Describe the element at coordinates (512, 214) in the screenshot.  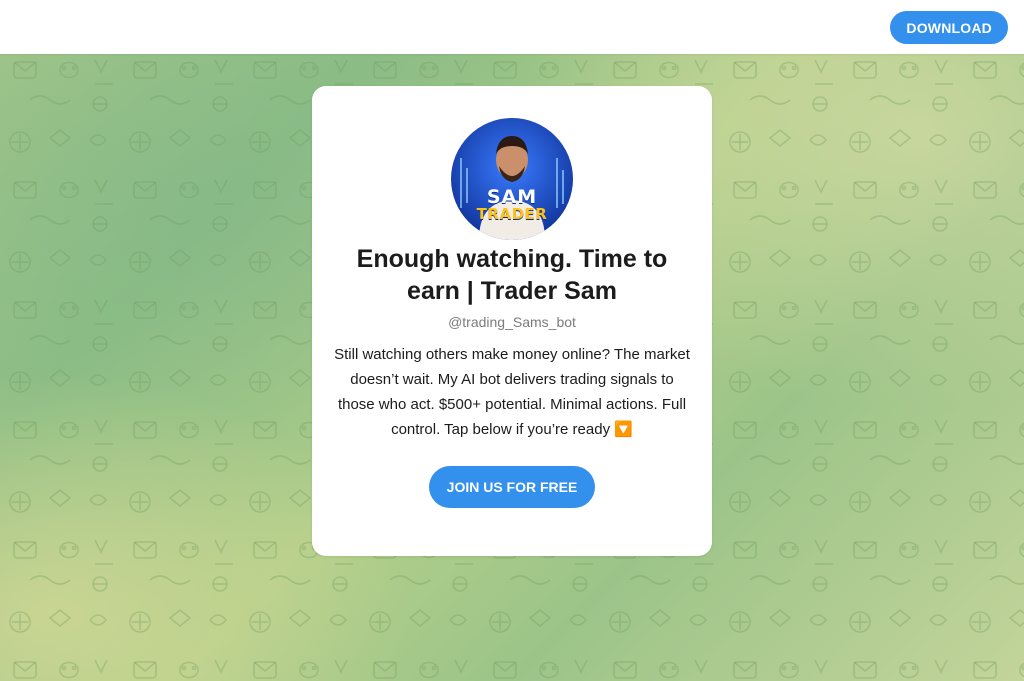
I see `avatar-text-bottom: TRADER` at that location.